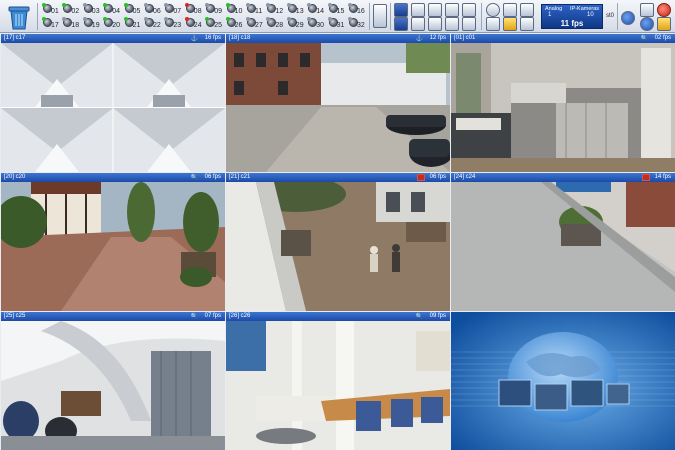 The image size is (675, 450). What do you see at coordinates (418, 24) in the screenshot?
I see `layout-1plus7-icon` at bounding box center [418, 24].